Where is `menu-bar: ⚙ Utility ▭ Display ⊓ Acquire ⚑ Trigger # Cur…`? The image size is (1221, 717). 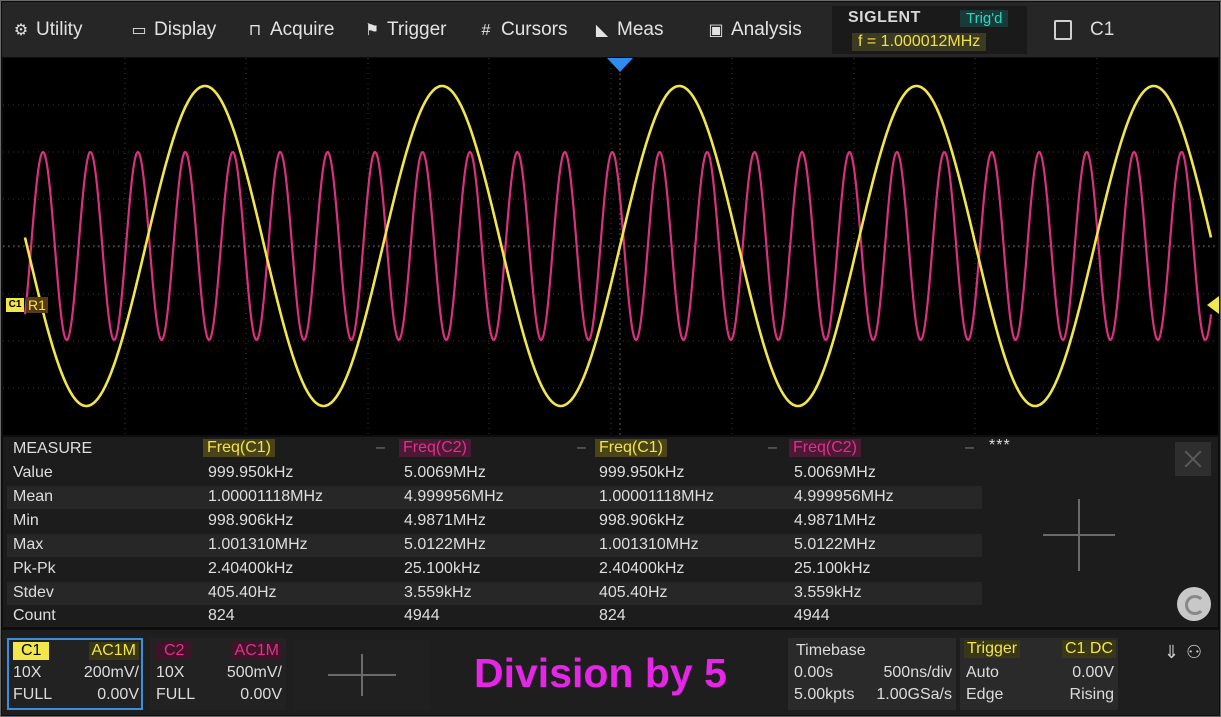
menu-bar: ⚙ Utility ▭ Display ⊓ Acquire ⚑ Trigger # Cur… is located at coordinates (610, 29).